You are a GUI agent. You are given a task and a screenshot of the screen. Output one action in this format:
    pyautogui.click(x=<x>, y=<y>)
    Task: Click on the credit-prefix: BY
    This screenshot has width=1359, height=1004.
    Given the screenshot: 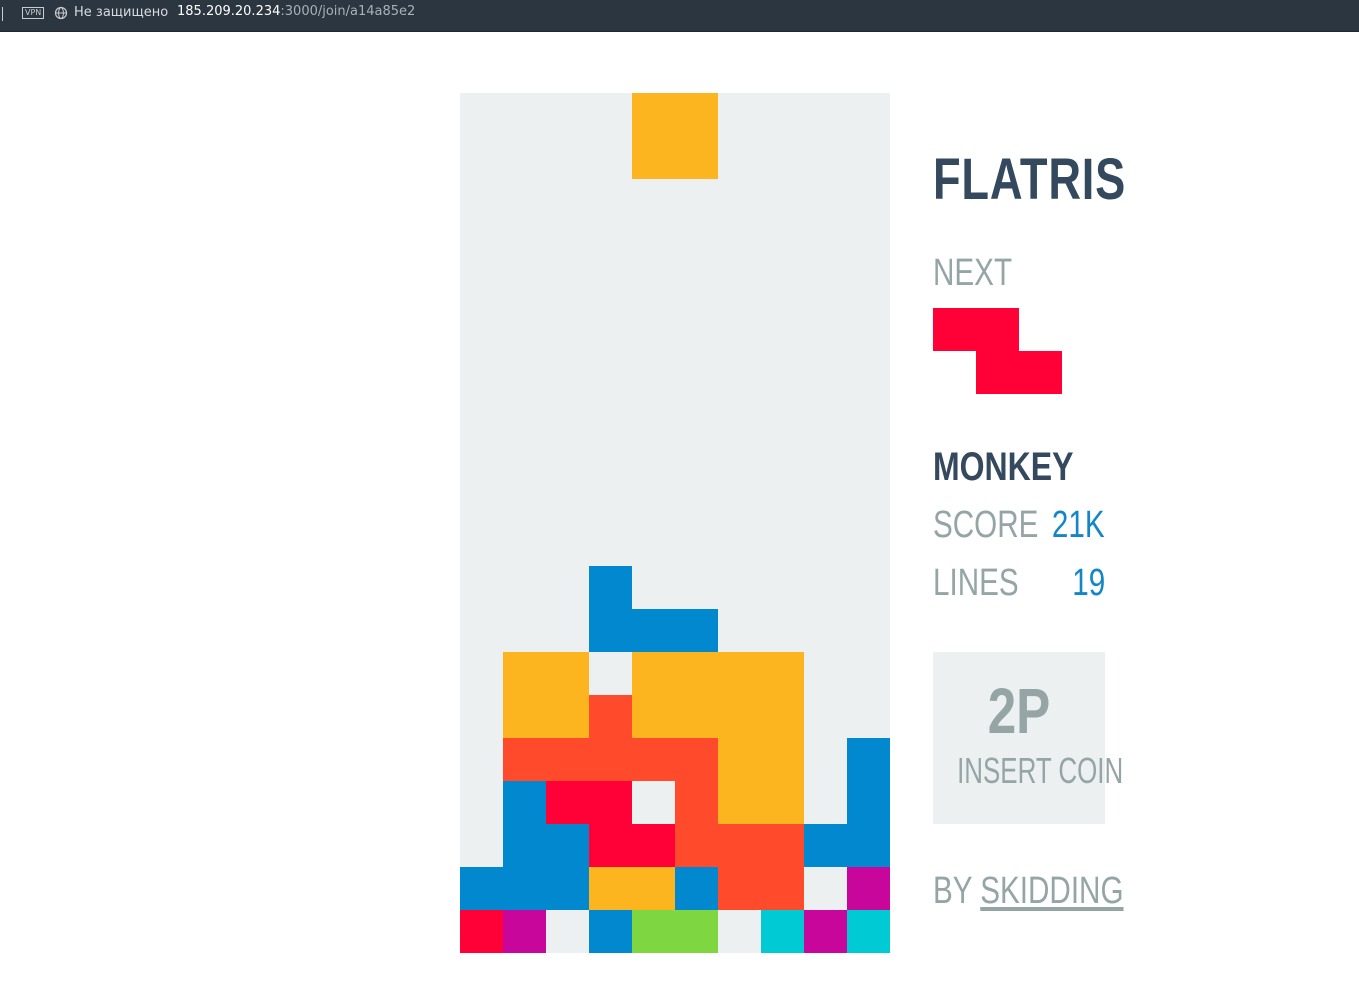 What is the action you would take?
    pyautogui.click(x=957, y=891)
    